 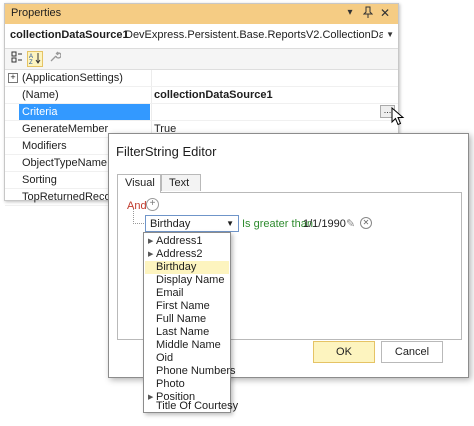 What do you see at coordinates (201, 78) in the screenshot?
I see `property-row: + (ApplicationSettings)` at bounding box center [201, 78].